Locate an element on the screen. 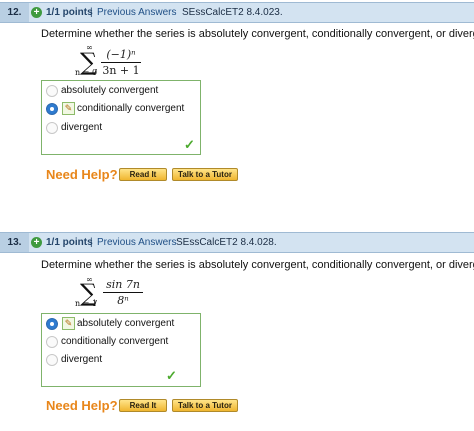  sum-lower-limit: n = 0 is located at coordinates (86, 72).